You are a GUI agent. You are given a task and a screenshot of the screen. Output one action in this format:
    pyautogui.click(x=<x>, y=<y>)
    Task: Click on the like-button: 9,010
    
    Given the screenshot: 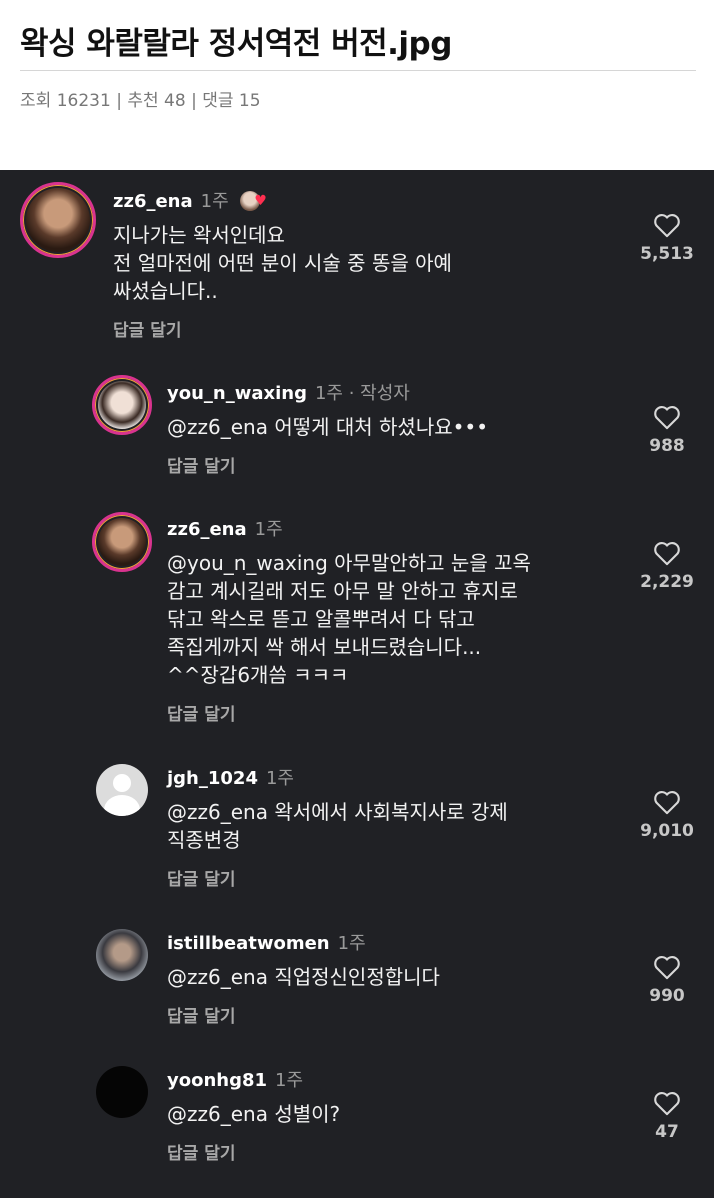 What is the action you would take?
    pyautogui.click(x=667, y=815)
    